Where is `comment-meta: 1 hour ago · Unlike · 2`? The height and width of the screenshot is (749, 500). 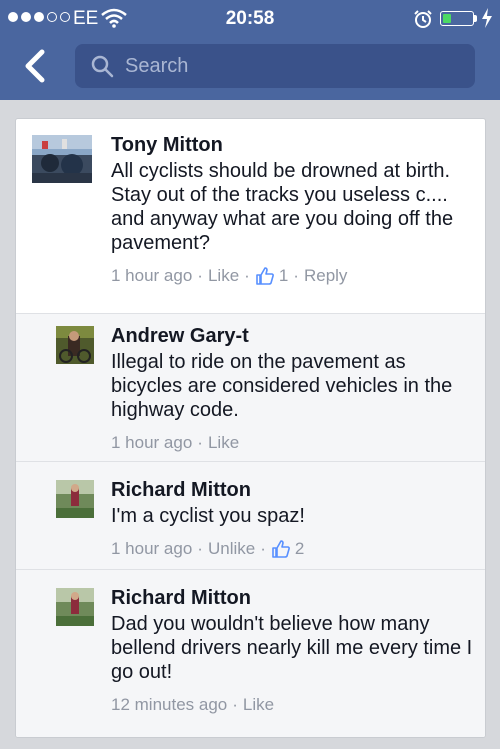
comment-meta: 1 hour ago · Unlike · 2 is located at coordinates (208, 549).